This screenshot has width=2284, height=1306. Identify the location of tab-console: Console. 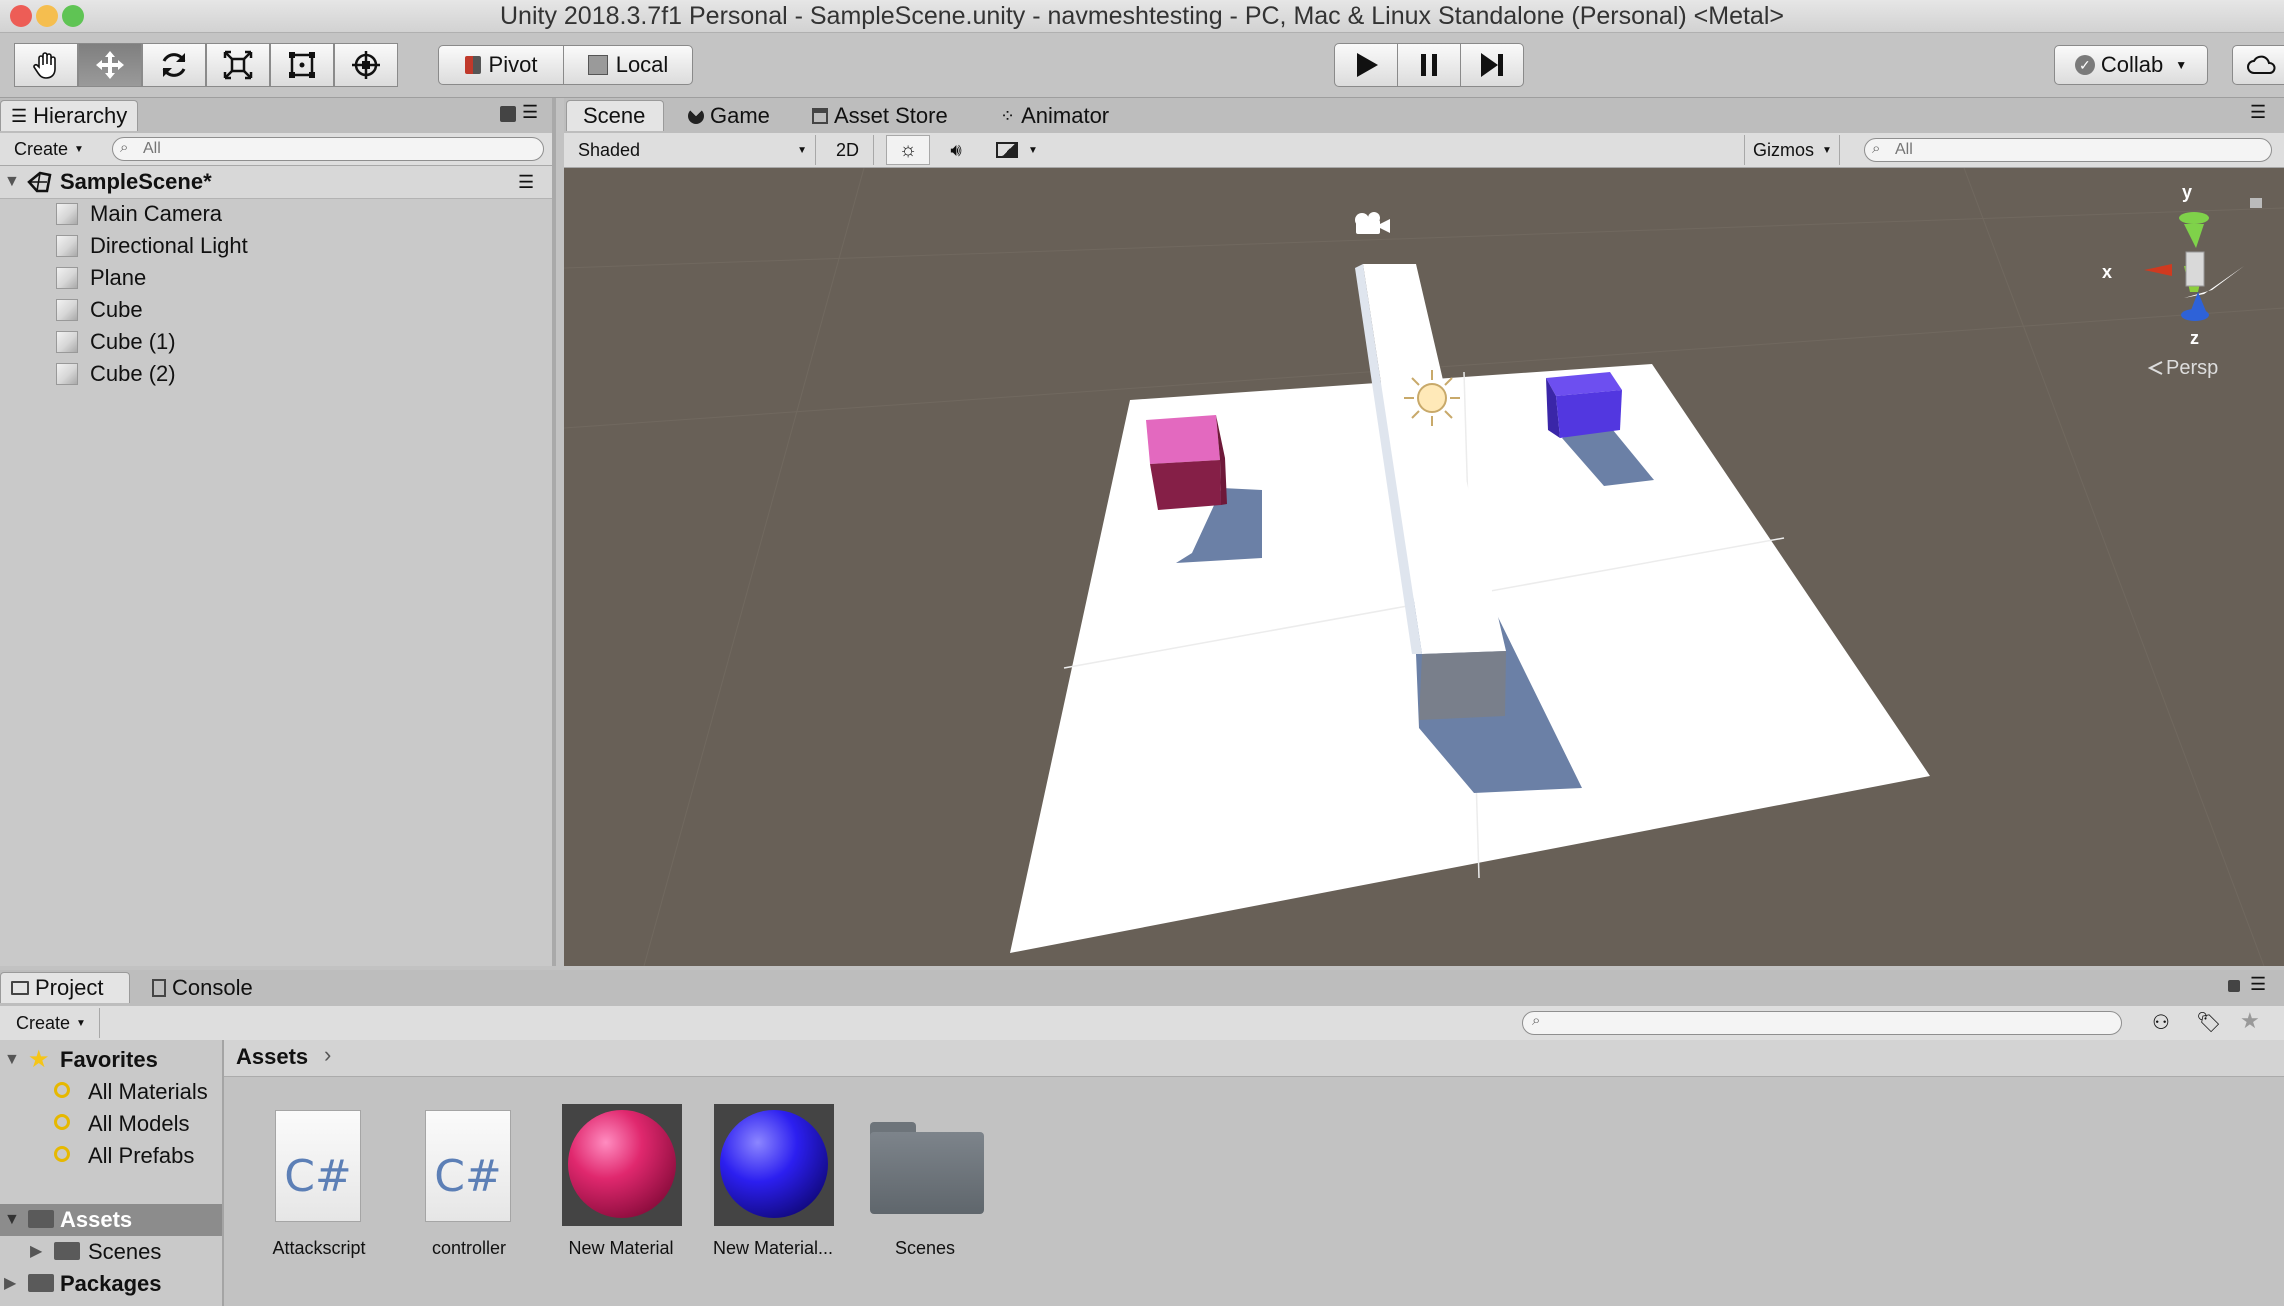
(202, 987).